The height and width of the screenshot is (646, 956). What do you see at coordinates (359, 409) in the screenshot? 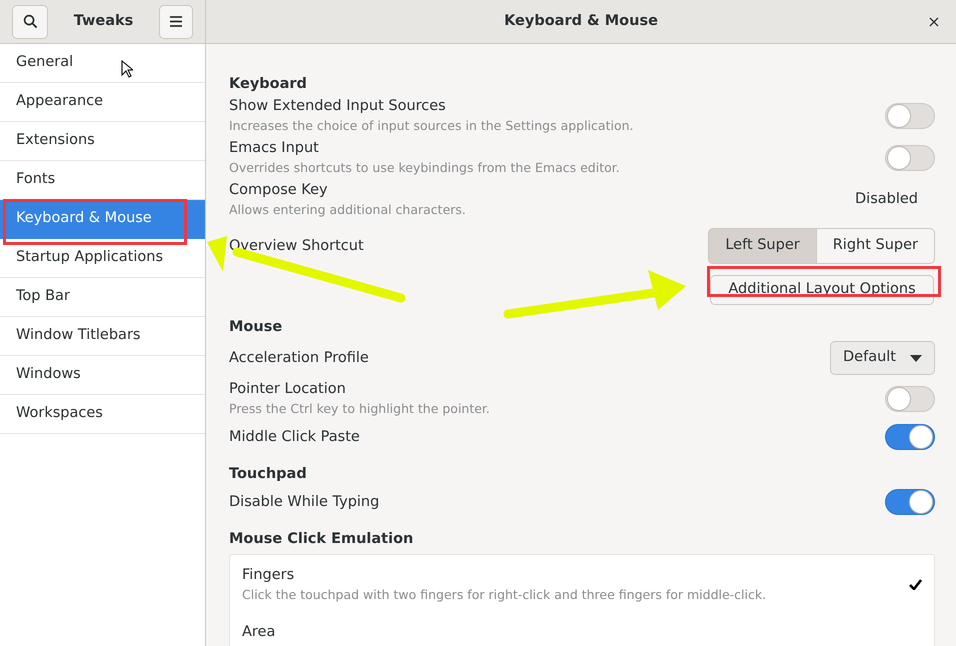
I see `setting-description: Press the Ctrl key to highlight the pointer.` at bounding box center [359, 409].